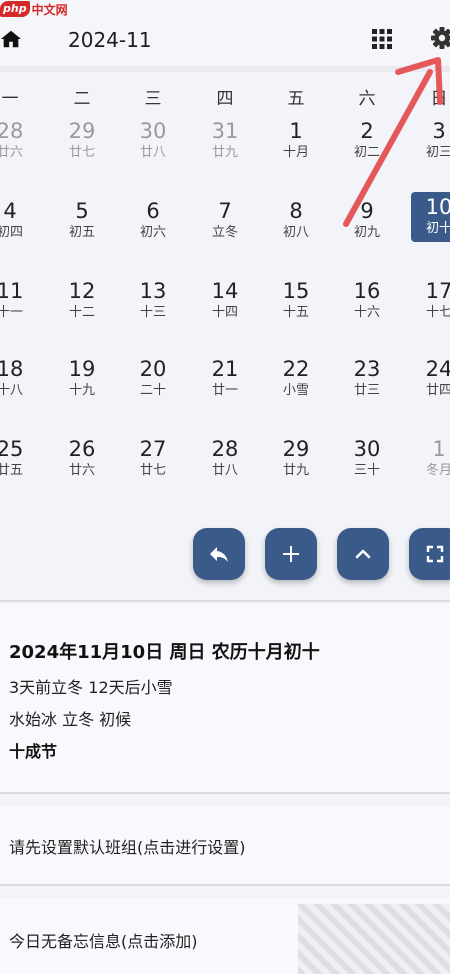 The width and height of the screenshot is (450, 974). I want to click on lunar-date: 廿一, so click(224, 390).